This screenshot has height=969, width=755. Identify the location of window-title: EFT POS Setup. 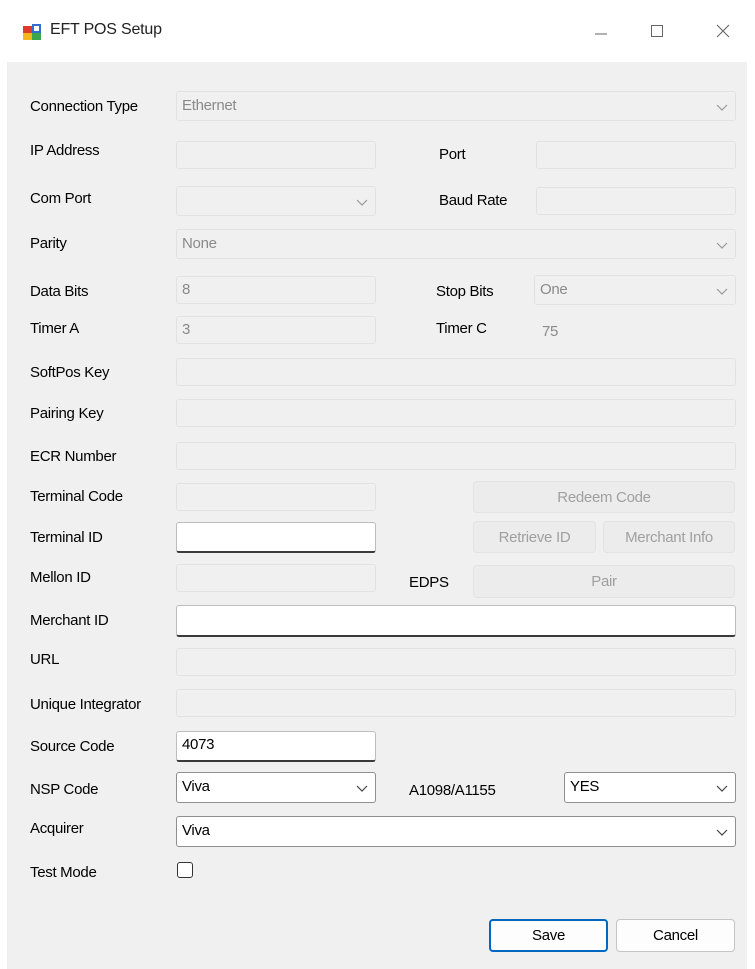
(106, 29).